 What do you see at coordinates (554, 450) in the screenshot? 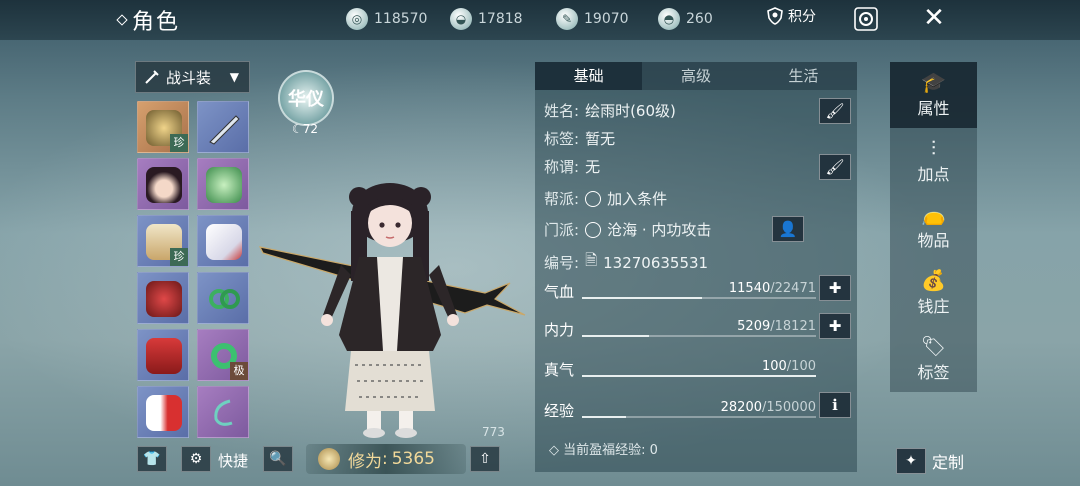
I see `diamond-small-icon: ◇` at bounding box center [554, 450].